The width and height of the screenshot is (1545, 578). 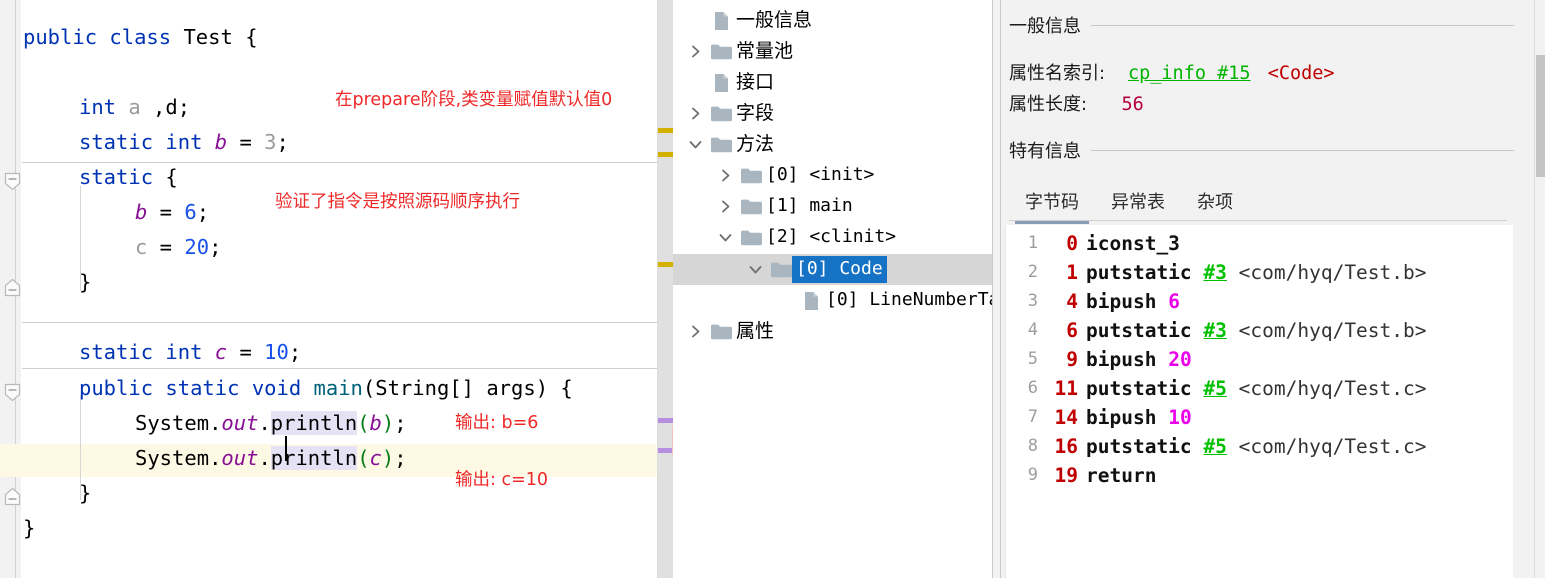 What do you see at coordinates (134, 107) in the screenshot?
I see `code-line: int a ,d;` at bounding box center [134, 107].